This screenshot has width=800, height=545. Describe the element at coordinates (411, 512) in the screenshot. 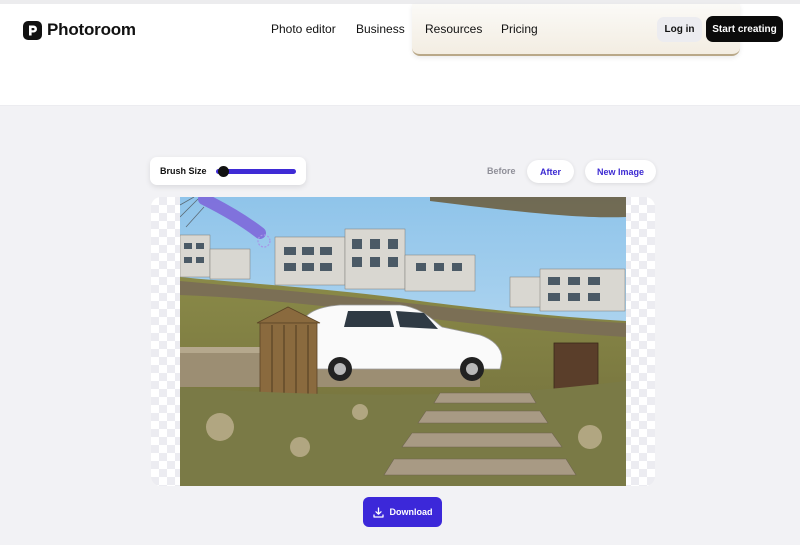

I see `download-label: Download` at that location.